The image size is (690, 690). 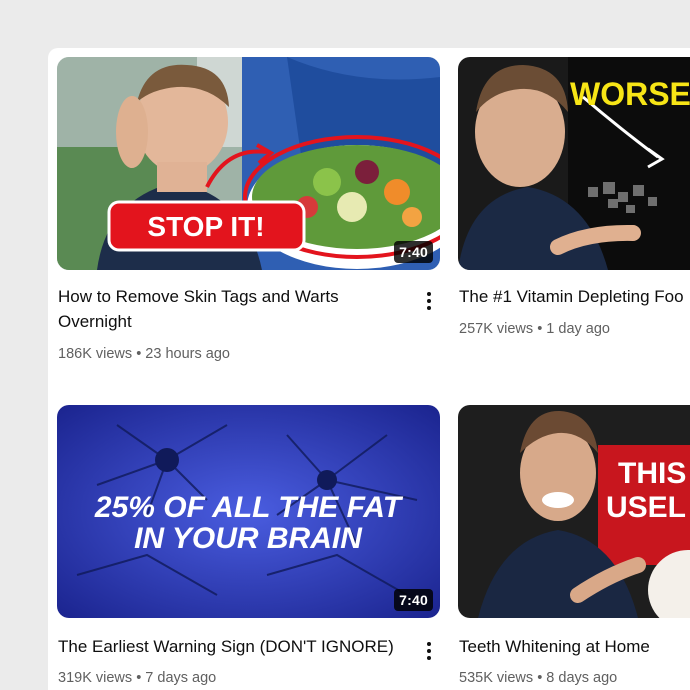 What do you see at coordinates (630, 94) in the screenshot?
I see `thumb-banner-text: WORSE T` at bounding box center [630, 94].